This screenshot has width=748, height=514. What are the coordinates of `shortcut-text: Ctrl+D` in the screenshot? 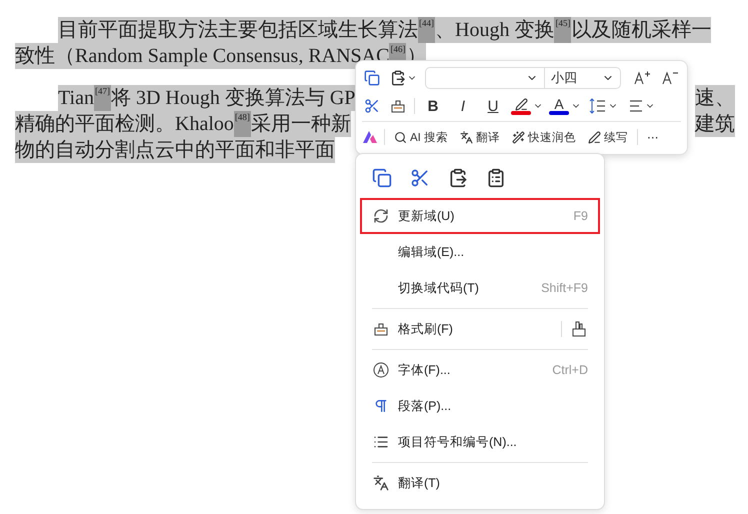 It's located at (570, 370).